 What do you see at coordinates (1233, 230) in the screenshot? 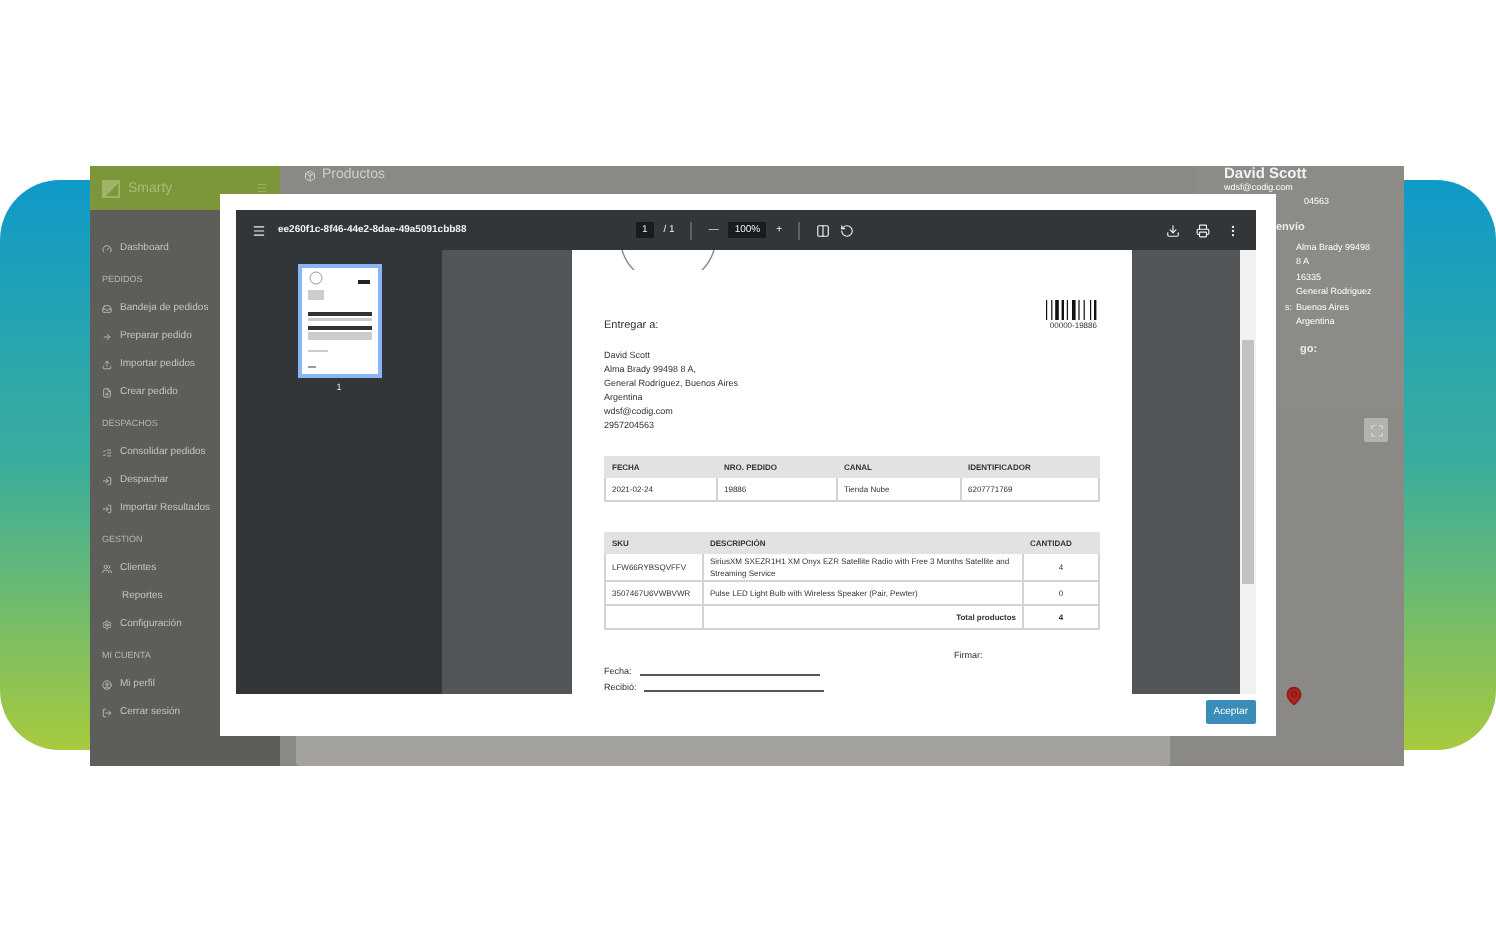
I see `more-icon` at bounding box center [1233, 230].